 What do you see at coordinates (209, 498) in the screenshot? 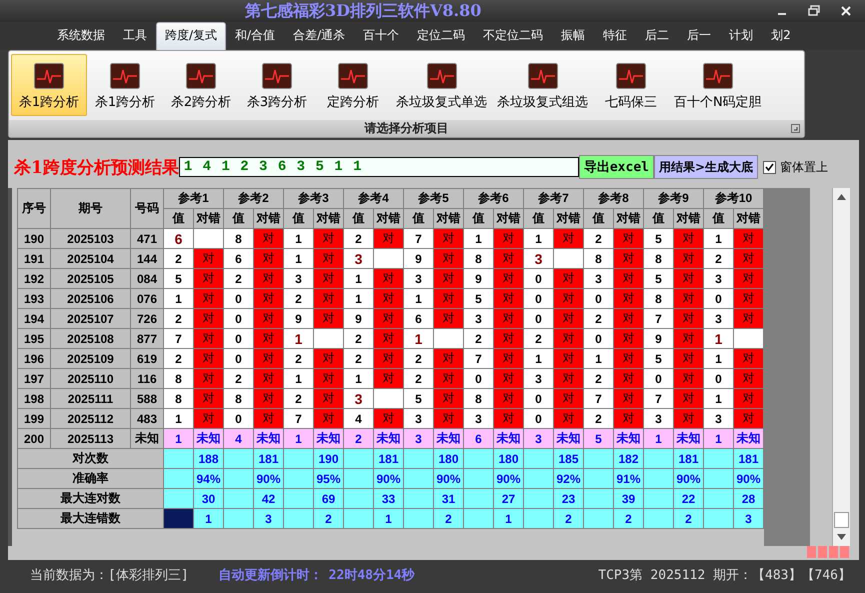
I see `table-cell: 30` at bounding box center [209, 498].